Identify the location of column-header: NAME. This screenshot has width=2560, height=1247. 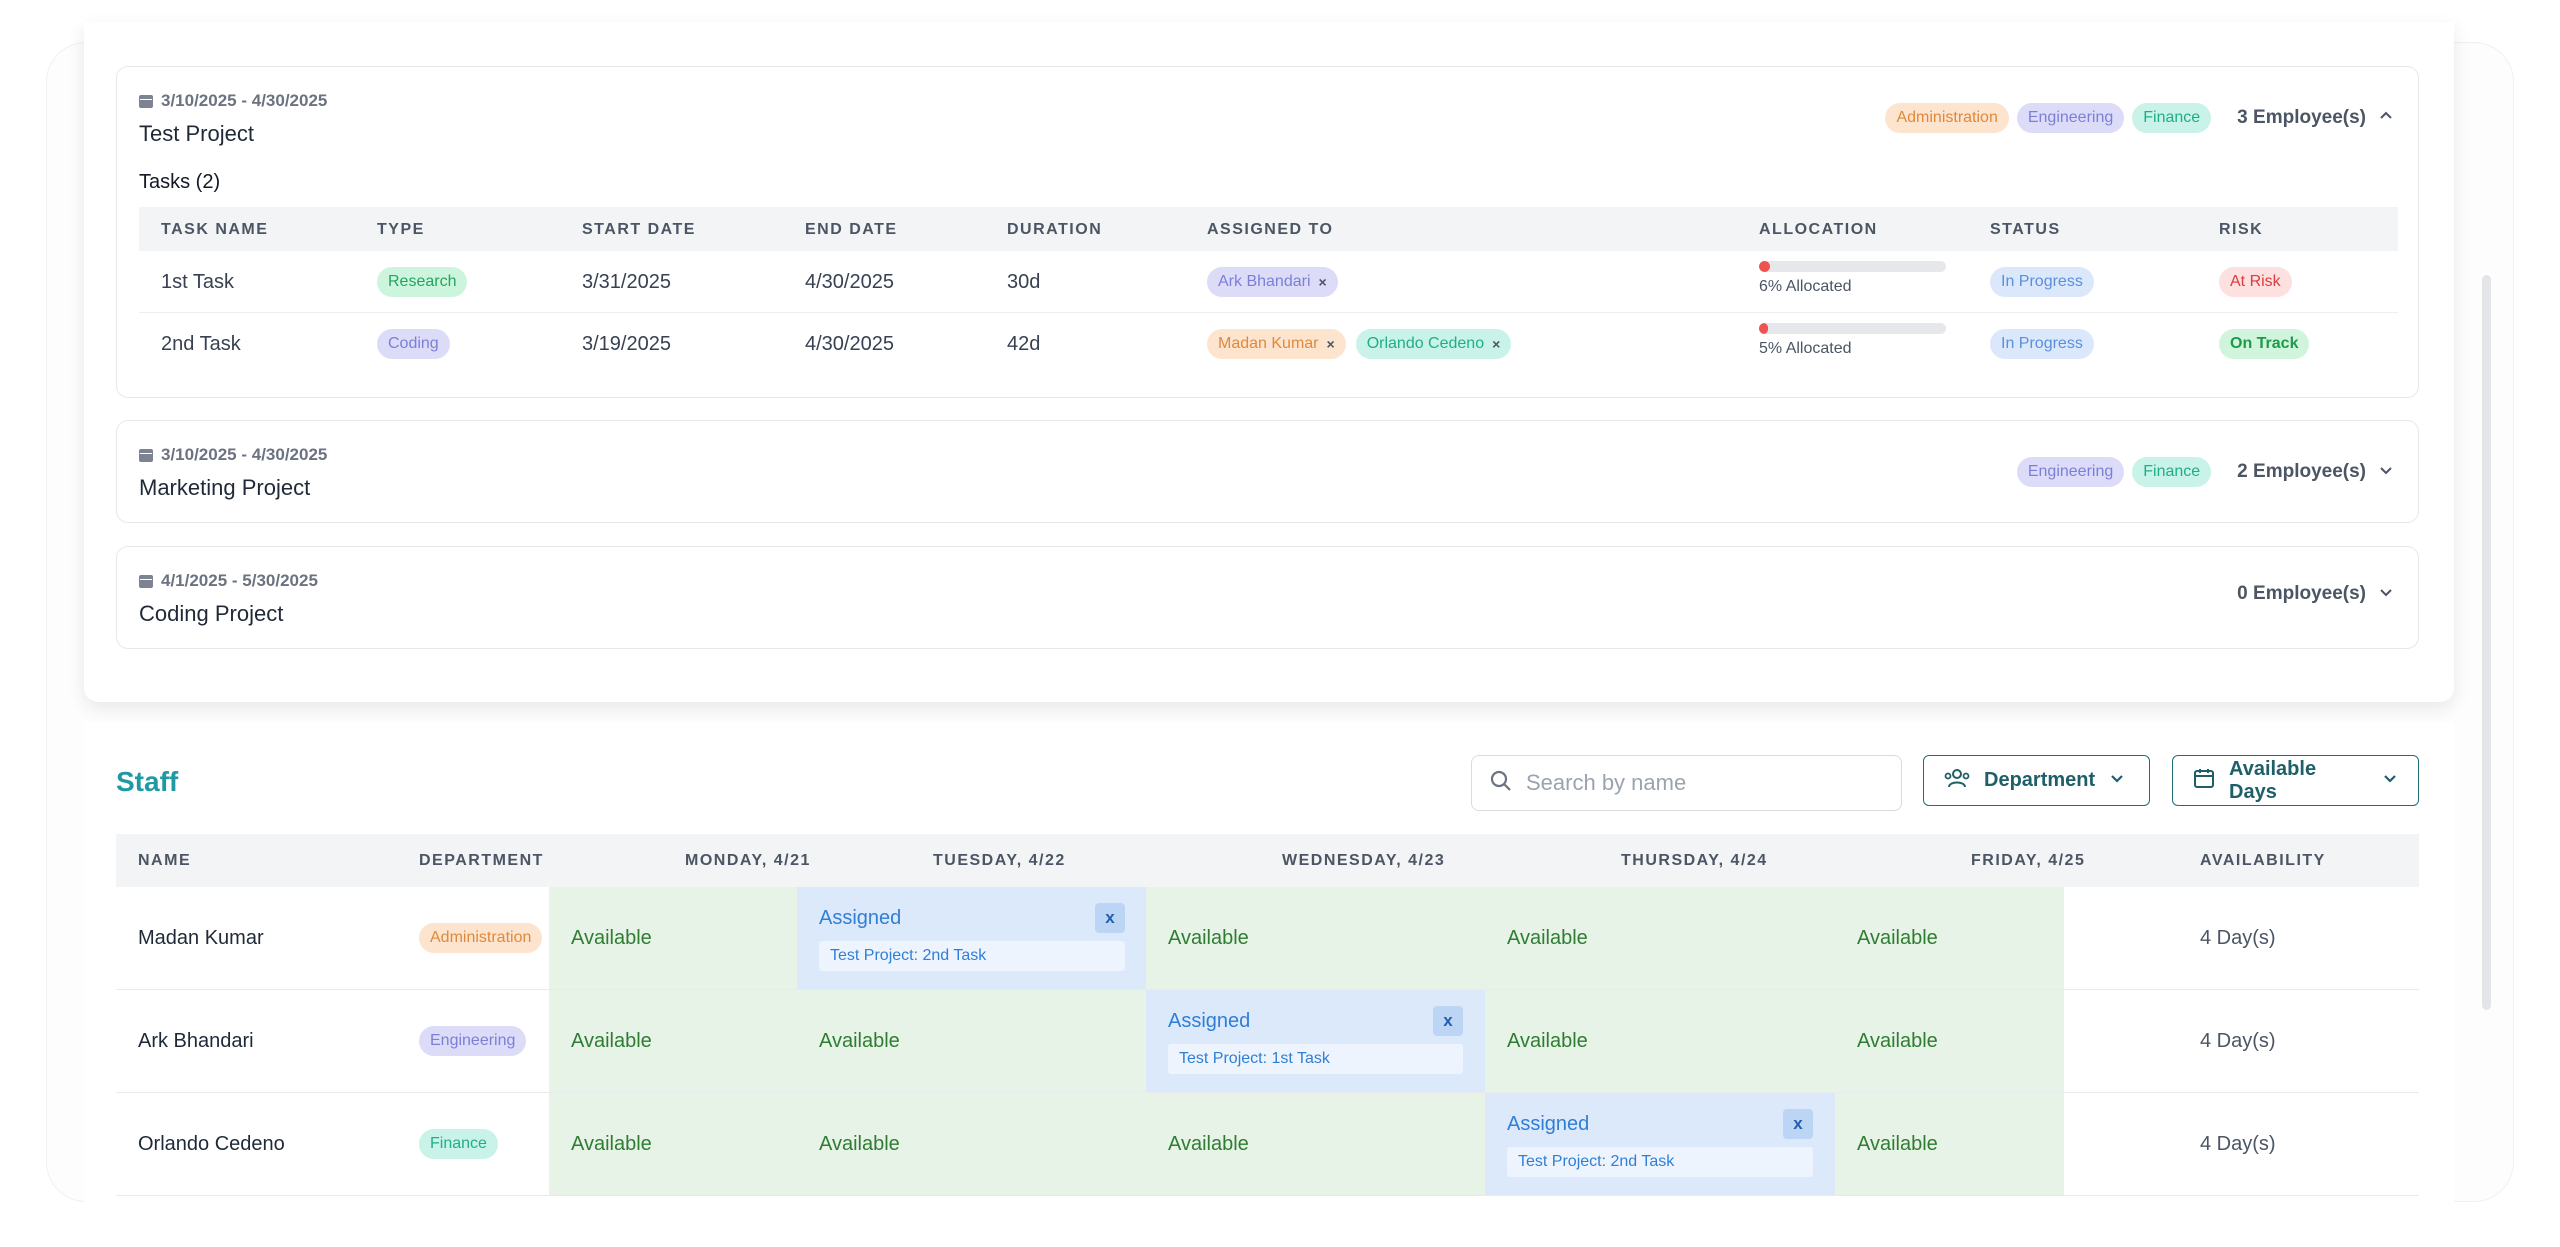
(165, 860).